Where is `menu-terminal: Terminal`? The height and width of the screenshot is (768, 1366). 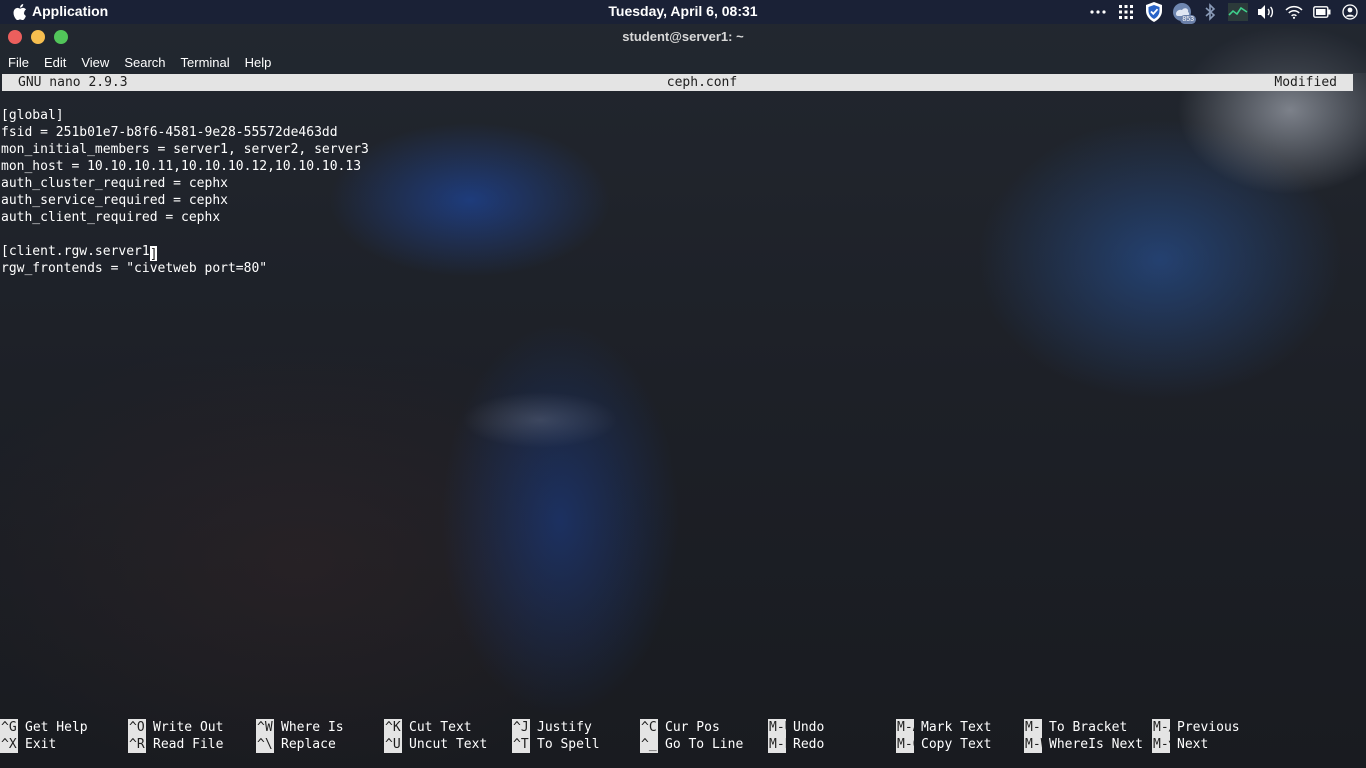
menu-terminal: Terminal is located at coordinates (205, 62).